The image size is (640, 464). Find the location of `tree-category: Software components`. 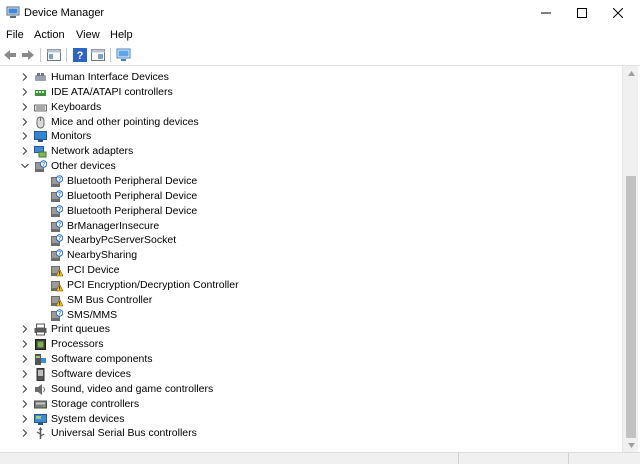

tree-category: Software components is located at coordinates (311, 359).